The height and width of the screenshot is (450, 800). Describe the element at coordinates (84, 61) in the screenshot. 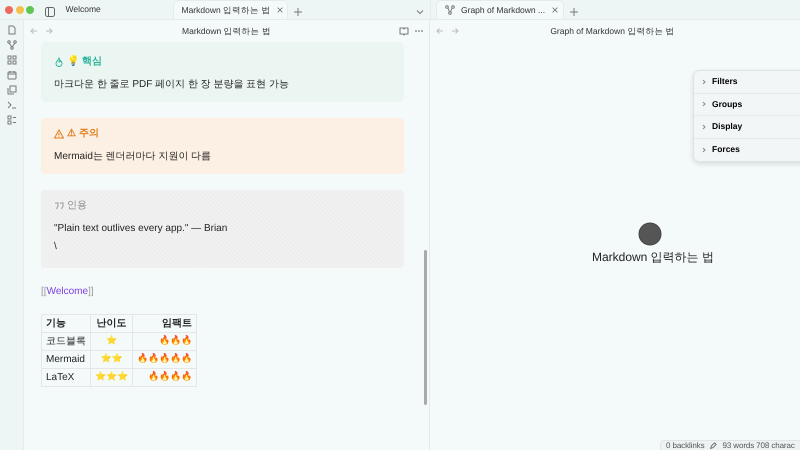

I see `callout-title: 💡 핵심` at that location.